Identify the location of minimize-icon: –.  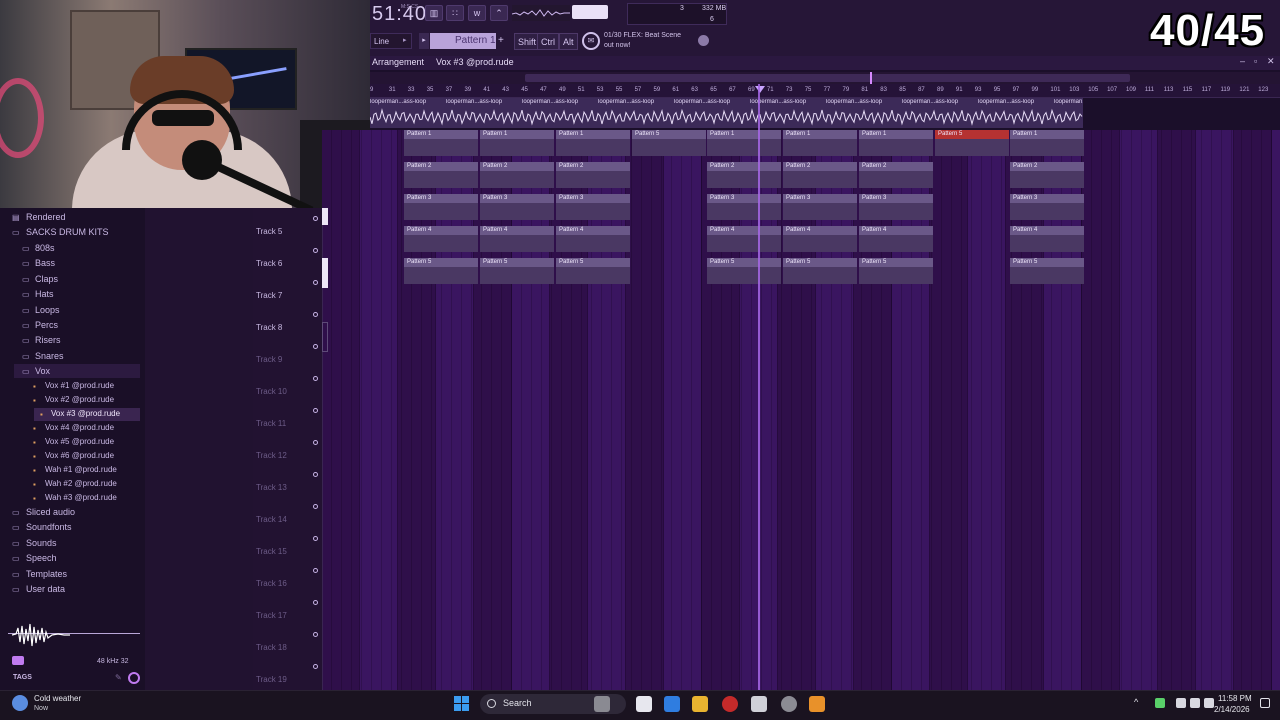
(1242, 61).